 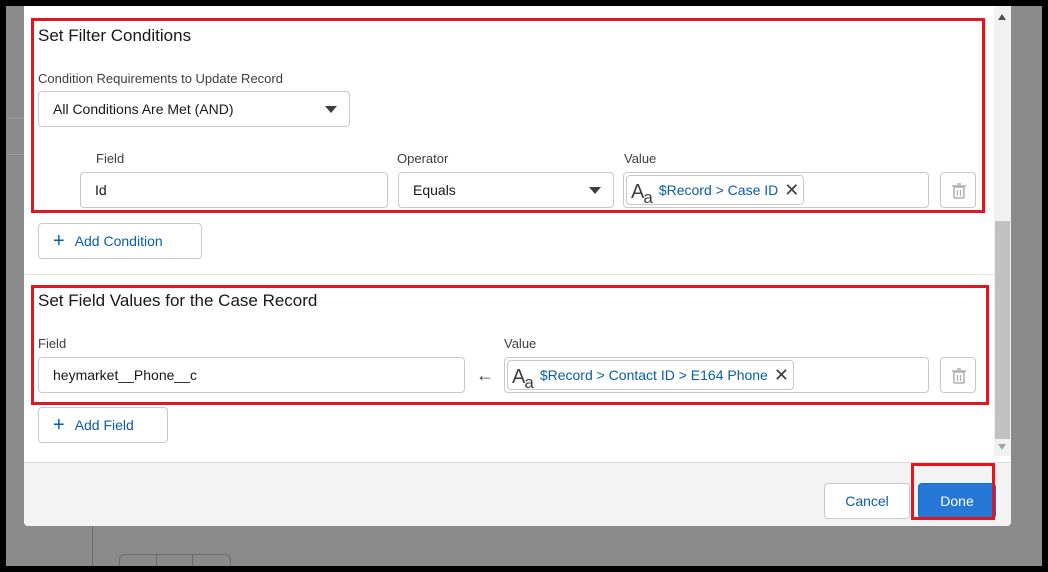 What do you see at coordinates (234, 190) in the screenshot?
I see `condition-field-input: Id` at bounding box center [234, 190].